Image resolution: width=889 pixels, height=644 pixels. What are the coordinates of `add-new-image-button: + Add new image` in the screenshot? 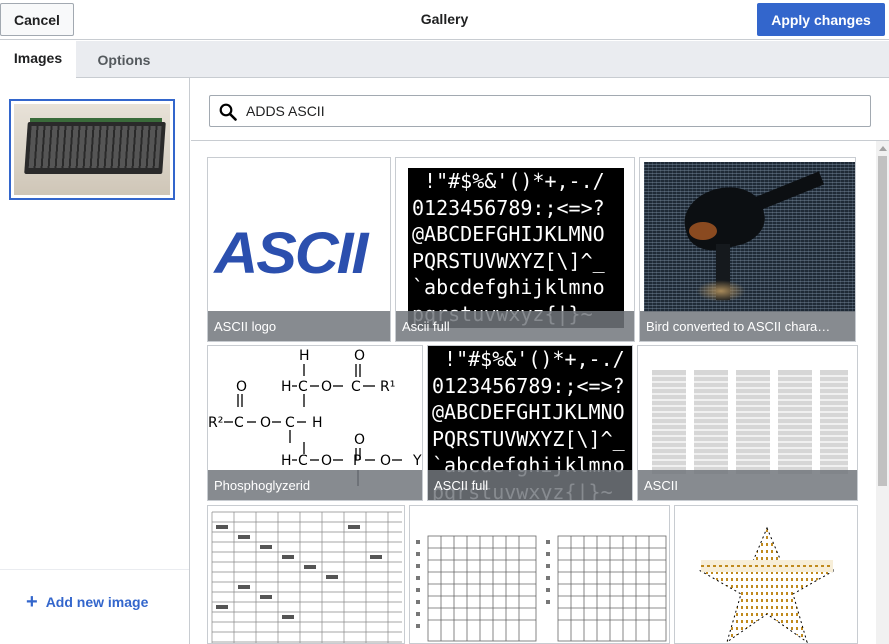 It's located at (87, 602).